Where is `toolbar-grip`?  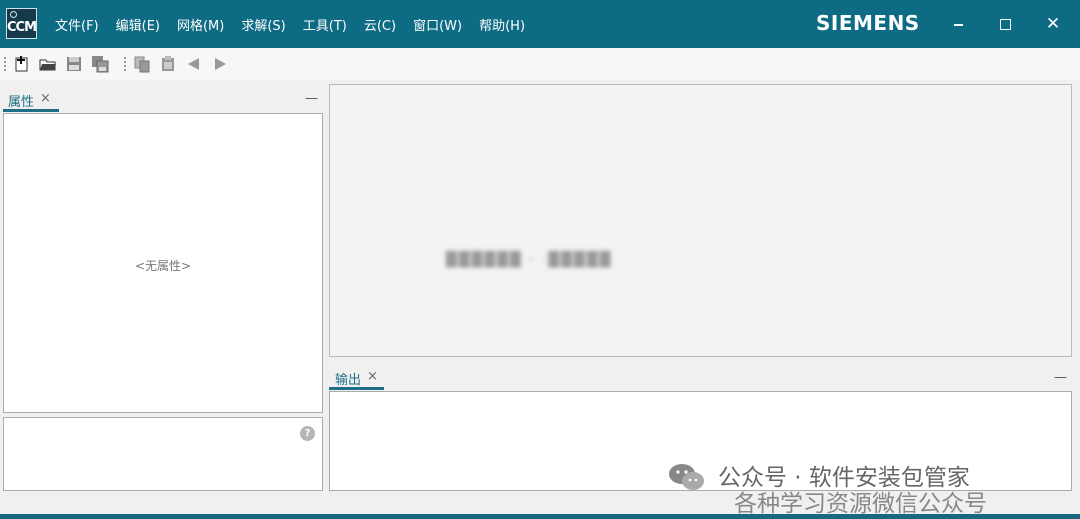
toolbar-grip is located at coordinates (6, 64).